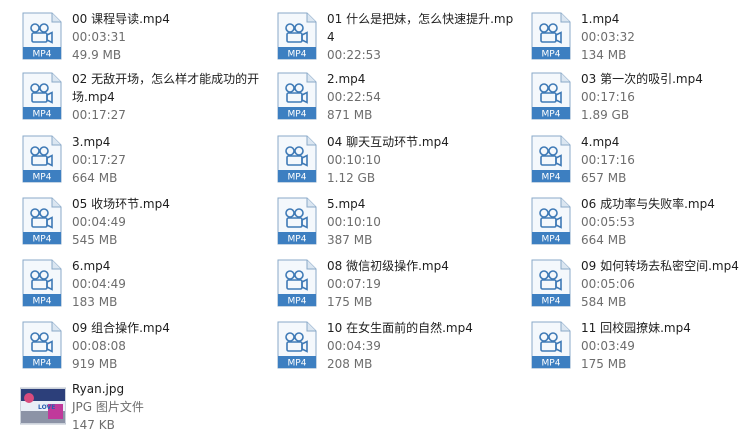 The image size is (752, 443). What do you see at coordinates (660, 266) in the screenshot?
I see `file-name: 09 如何转场去私密空间.mp4` at bounding box center [660, 266].